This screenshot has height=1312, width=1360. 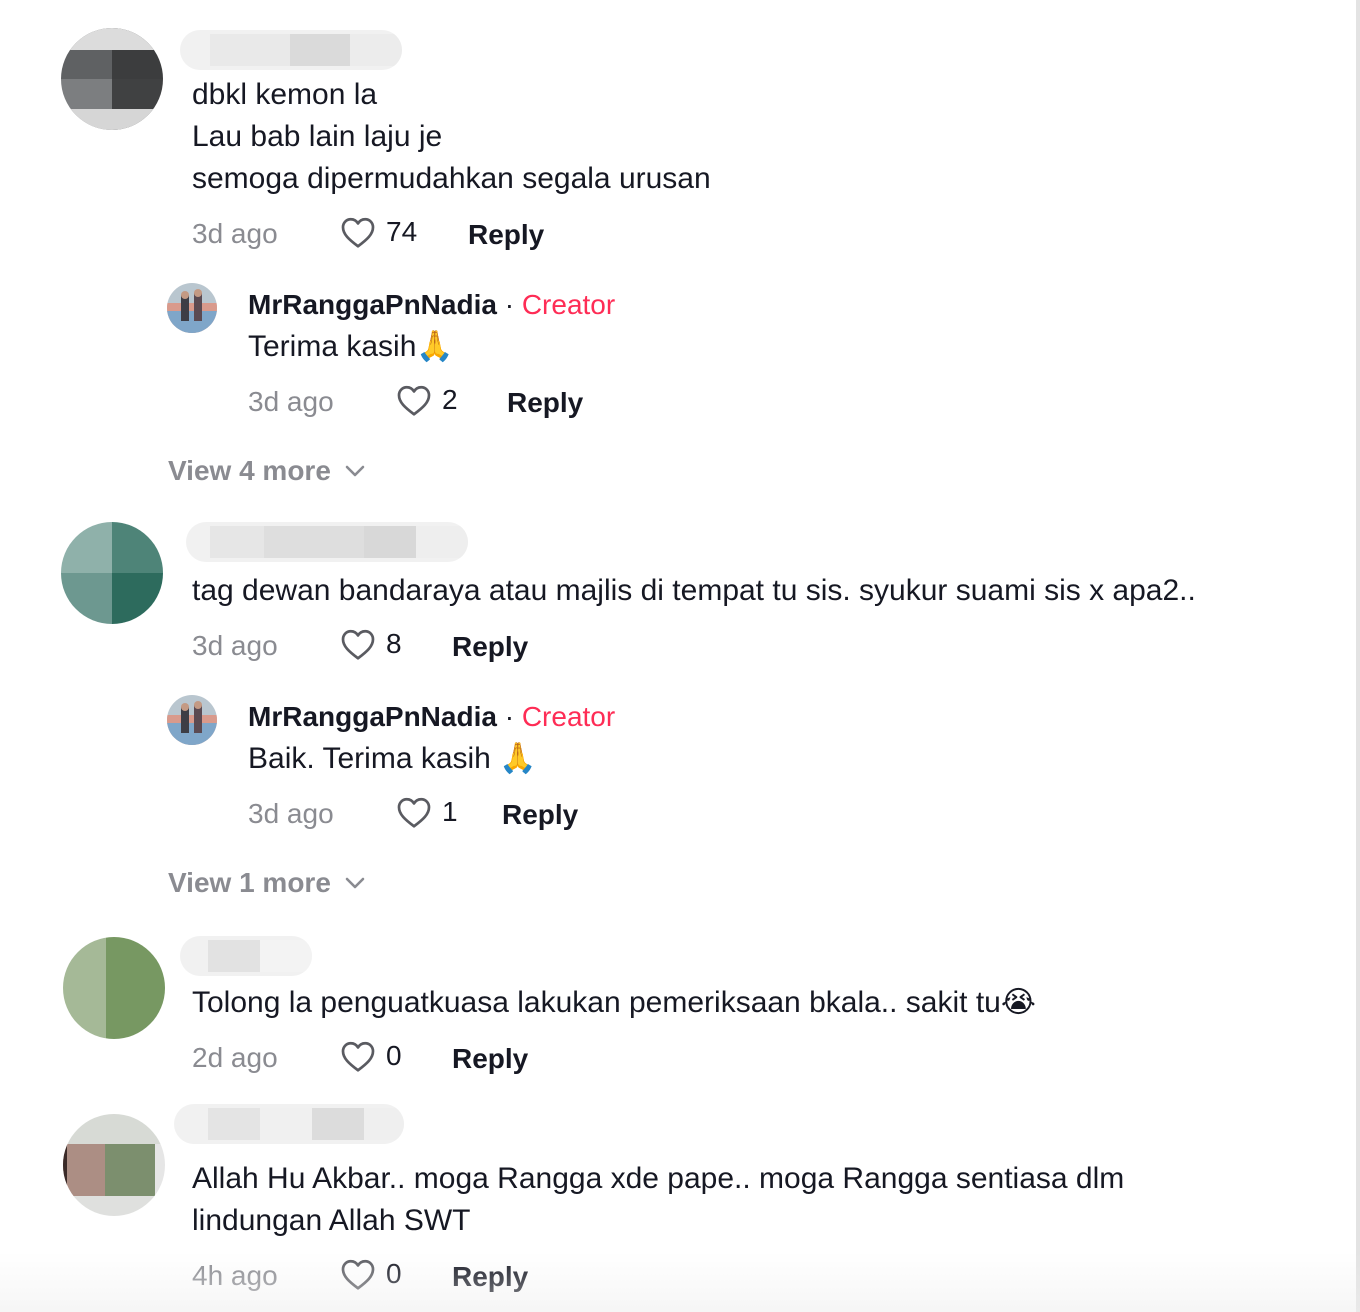 What do you see at coordinates (331, 1220) in the screenshot?
I see `comment-text-line: lindungan Allah SWT` at bounding box center [331, 1220].